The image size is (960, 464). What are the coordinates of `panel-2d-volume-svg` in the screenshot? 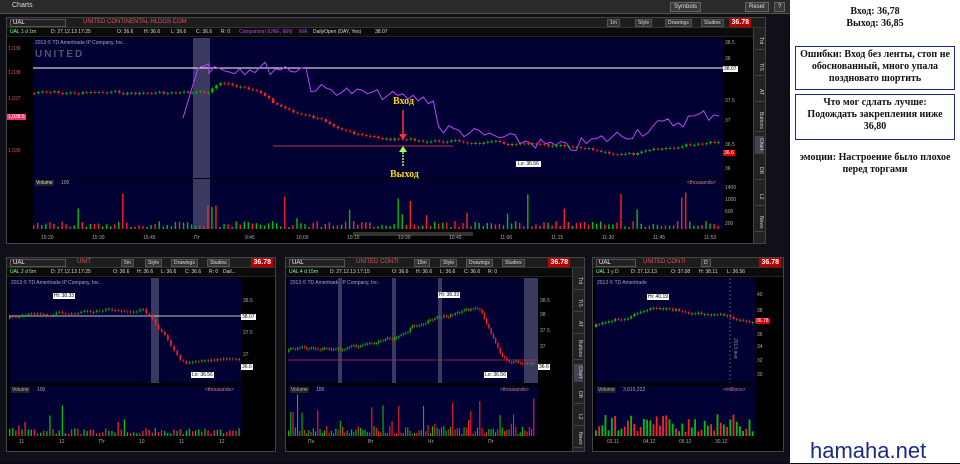 It's located at (124, 420).